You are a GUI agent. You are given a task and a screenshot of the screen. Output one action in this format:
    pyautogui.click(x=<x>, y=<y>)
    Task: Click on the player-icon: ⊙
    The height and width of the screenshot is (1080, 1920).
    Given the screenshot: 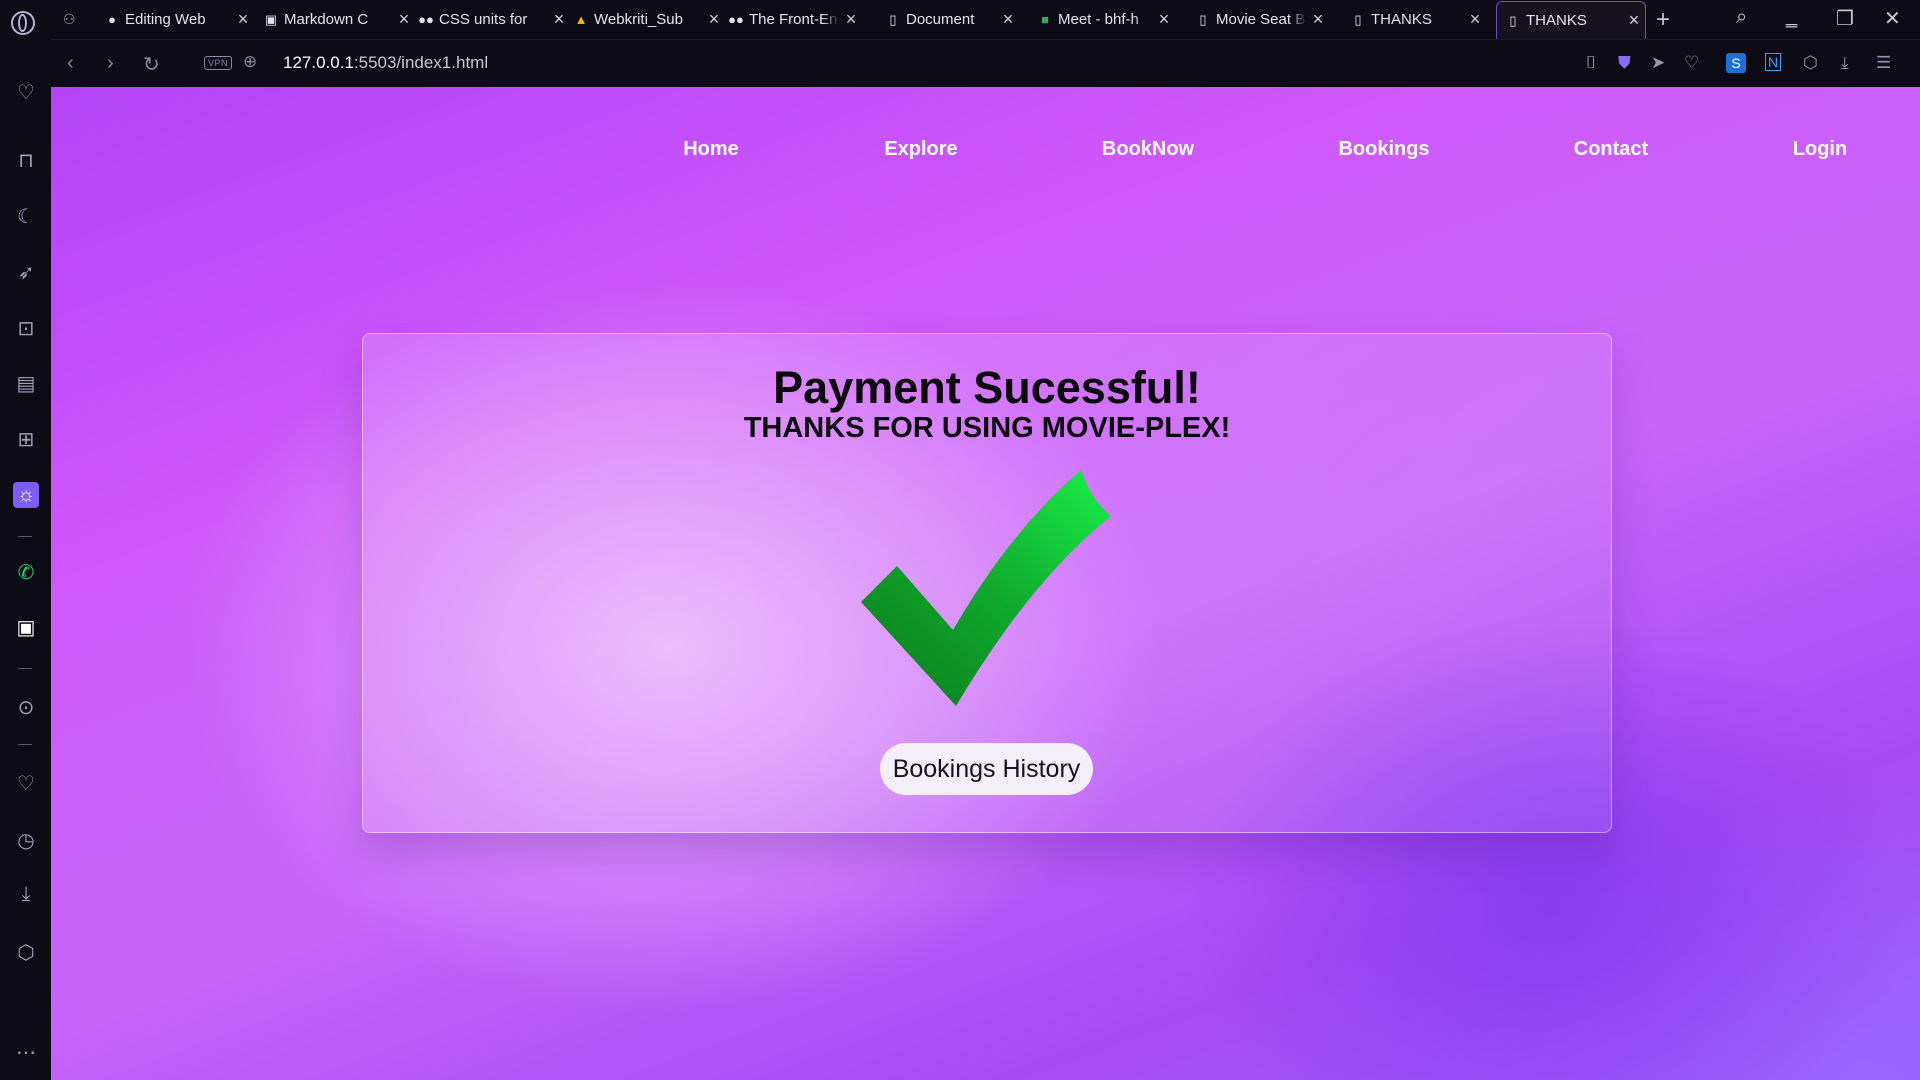 What is the action you would take?
    pyautogui.click(x=26, y=707)
    